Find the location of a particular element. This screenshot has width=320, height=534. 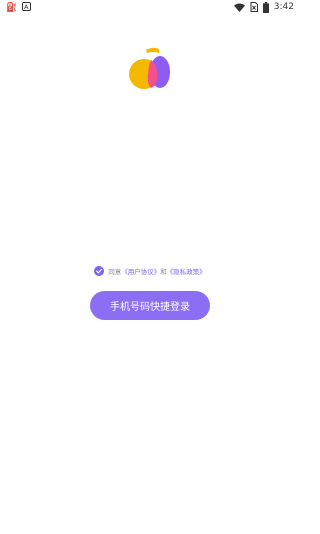

a-badge-icon: A is located at coordinates (26, 6).